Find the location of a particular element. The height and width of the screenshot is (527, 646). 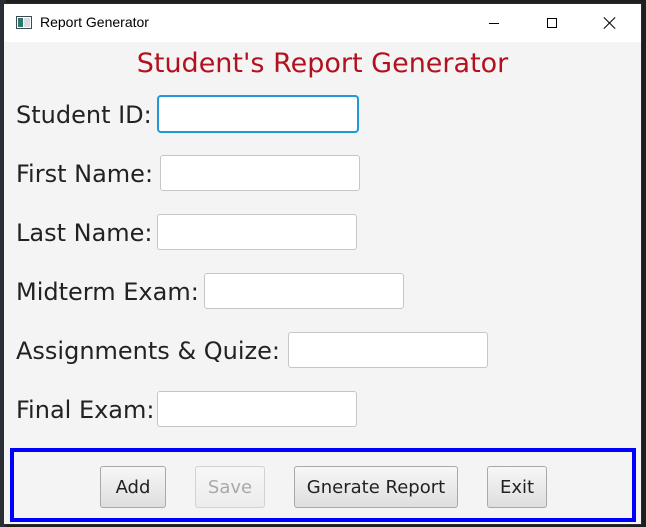

window-title: Report Generator is located at coordinates (94, 22).